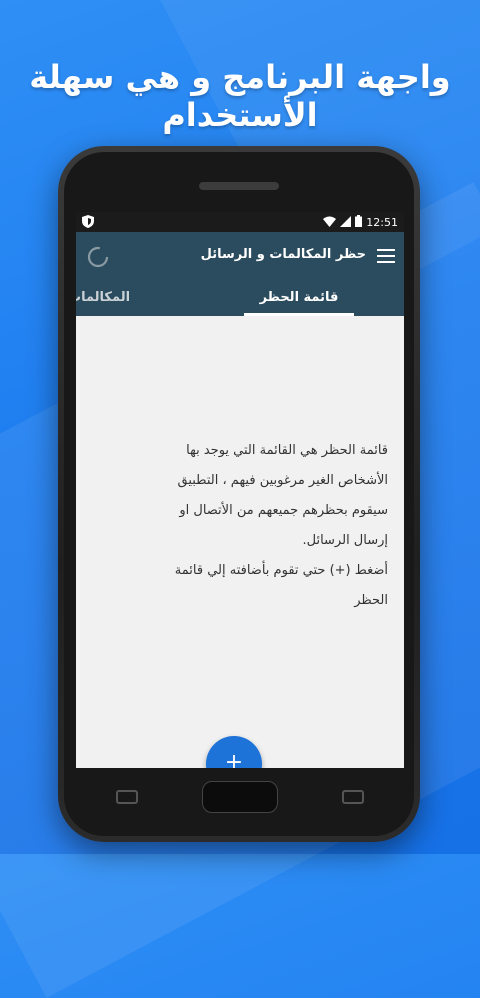 The width and height of the screenshot is (480, 998). I want to click on home-button, so click(240, 797).